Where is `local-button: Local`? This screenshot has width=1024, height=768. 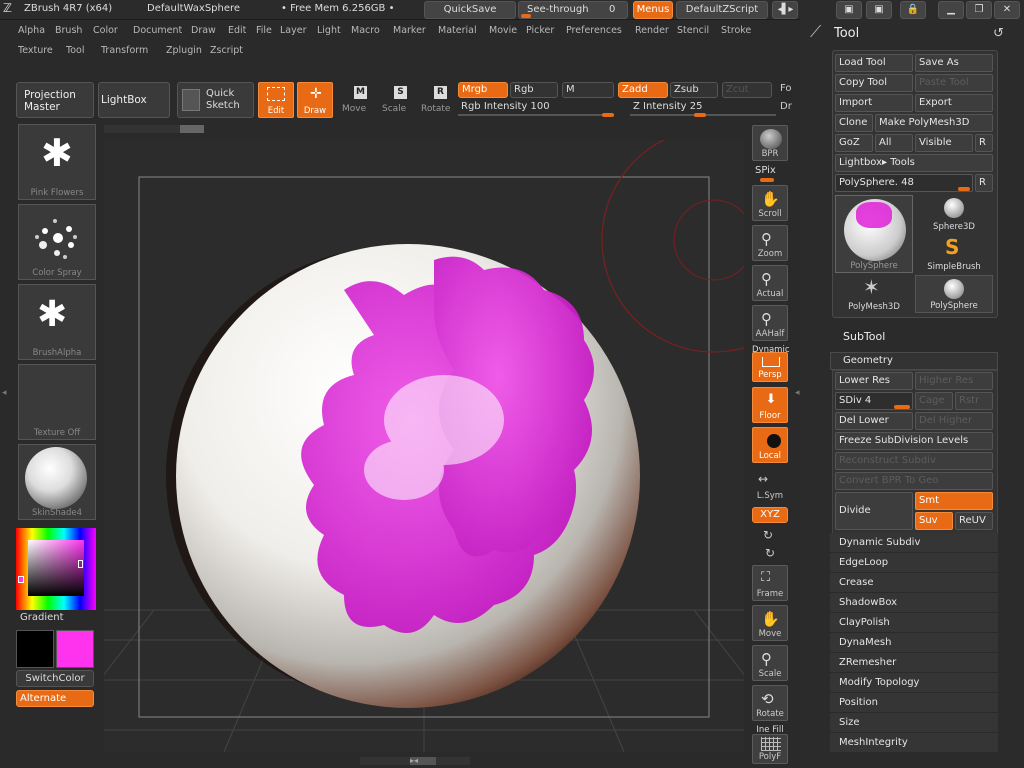
local-button: Local is located at coordinates (770, 445).